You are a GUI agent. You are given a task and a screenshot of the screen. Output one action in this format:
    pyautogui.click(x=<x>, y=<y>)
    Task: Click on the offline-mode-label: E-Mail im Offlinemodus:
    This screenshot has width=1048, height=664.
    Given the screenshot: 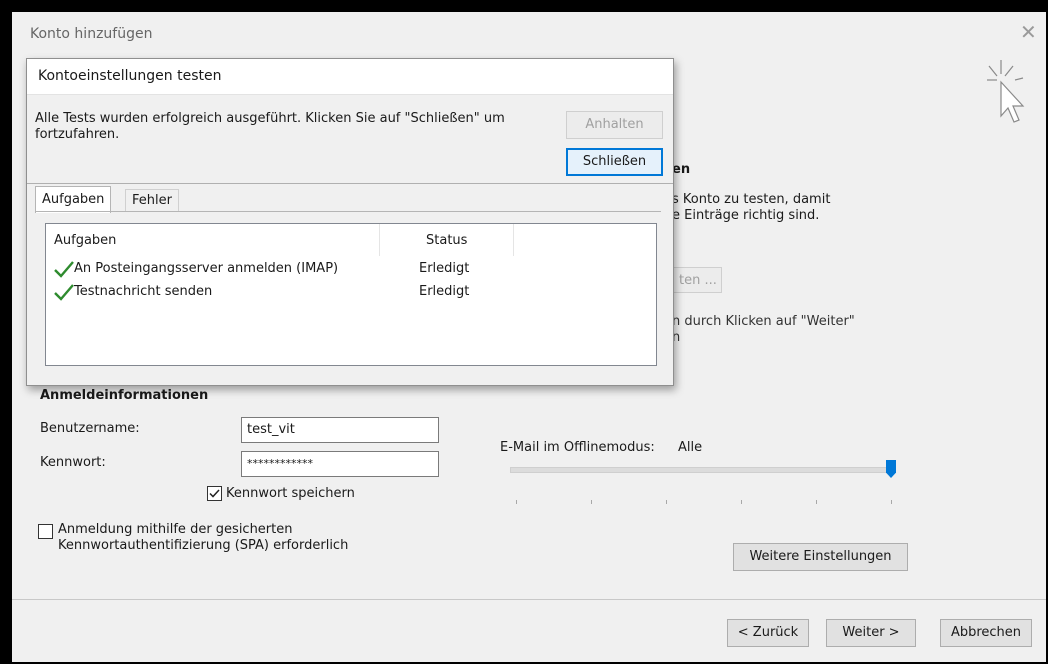 What is the action you would take?
    pyautogui.click(x=577, y=447)
    